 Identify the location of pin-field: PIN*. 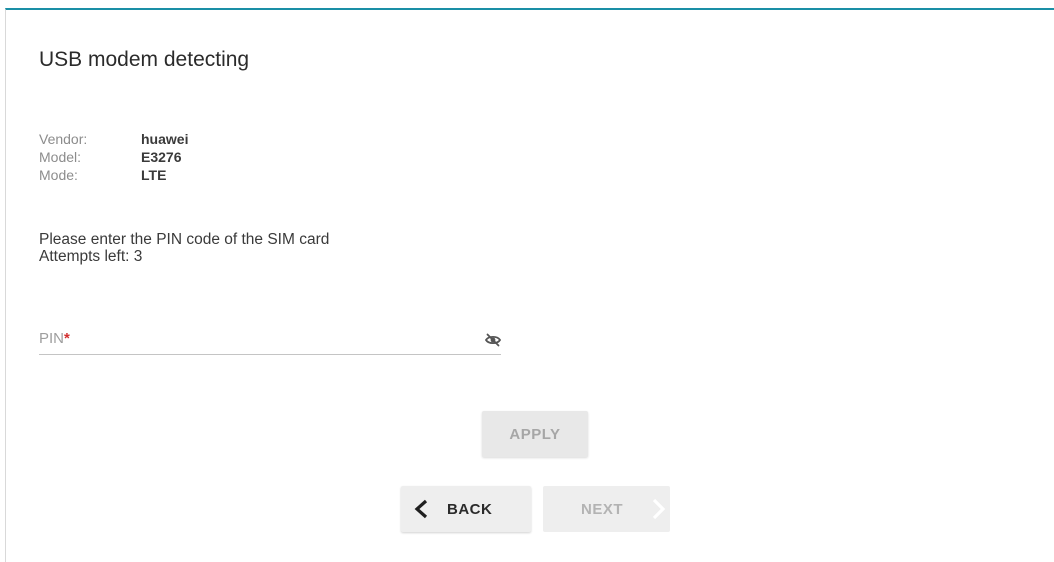
(270, 340).